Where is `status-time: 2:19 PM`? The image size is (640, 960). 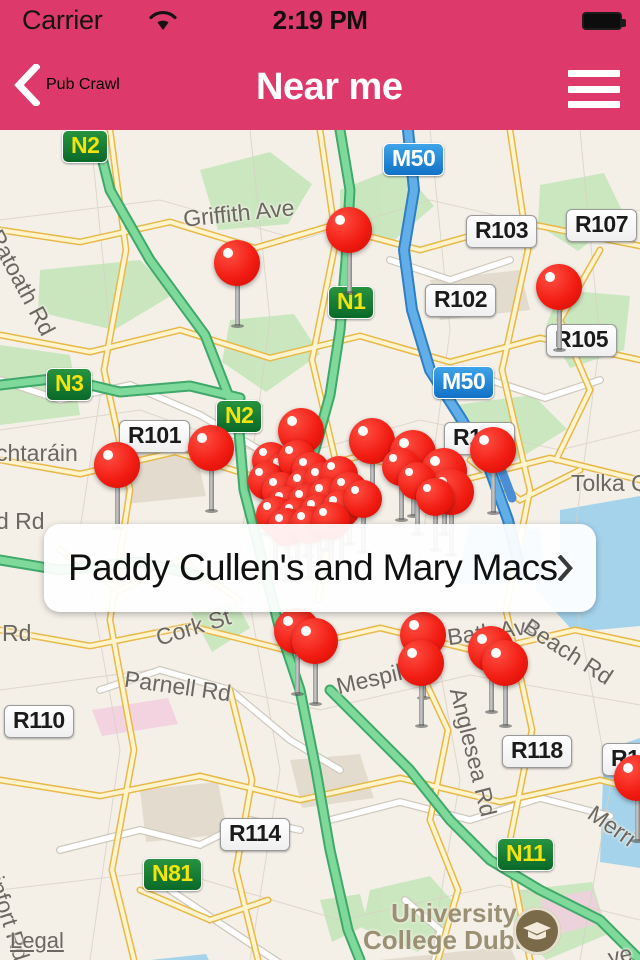 status-time: 2:19 PM is located at coordinates (320, 20).